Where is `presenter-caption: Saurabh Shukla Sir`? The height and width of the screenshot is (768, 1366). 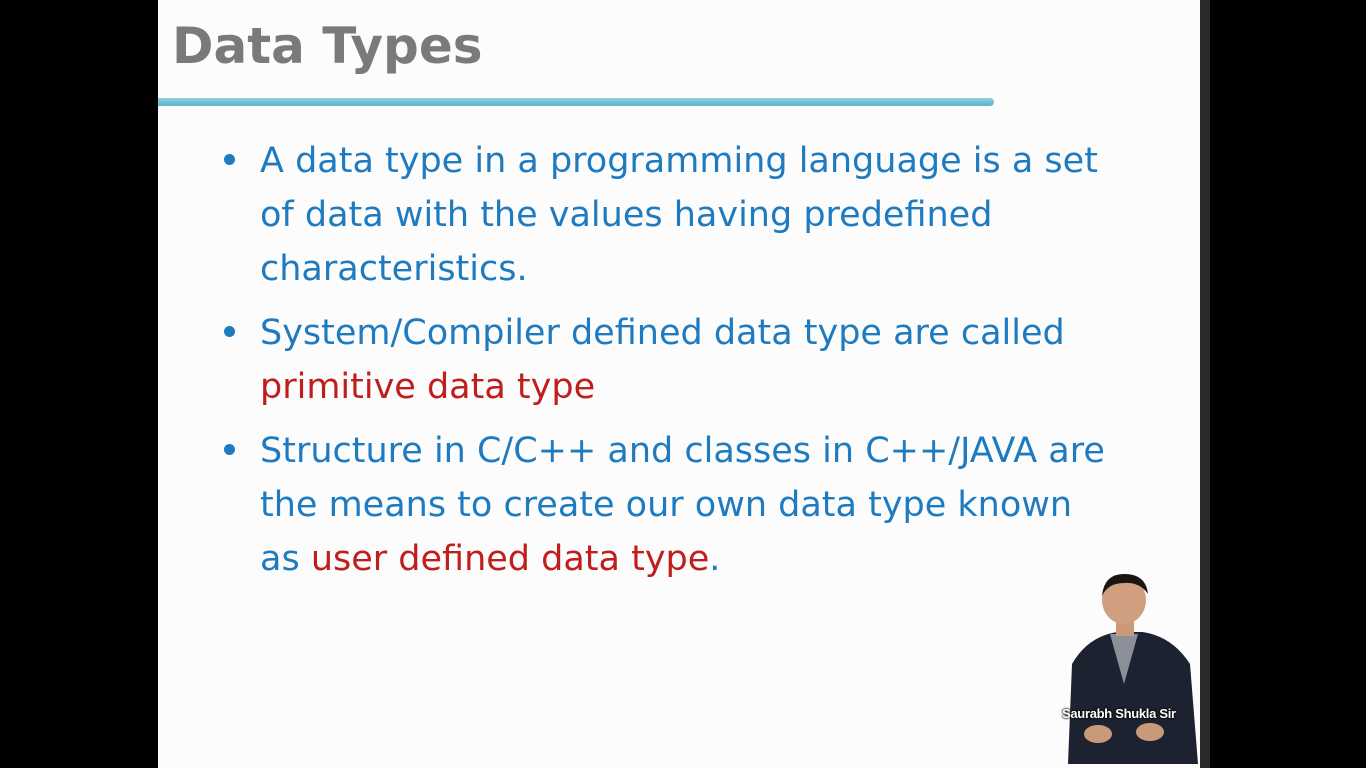
presenter-caption: Saurabh Shukla Sir is located at coordinates (1119, 713).